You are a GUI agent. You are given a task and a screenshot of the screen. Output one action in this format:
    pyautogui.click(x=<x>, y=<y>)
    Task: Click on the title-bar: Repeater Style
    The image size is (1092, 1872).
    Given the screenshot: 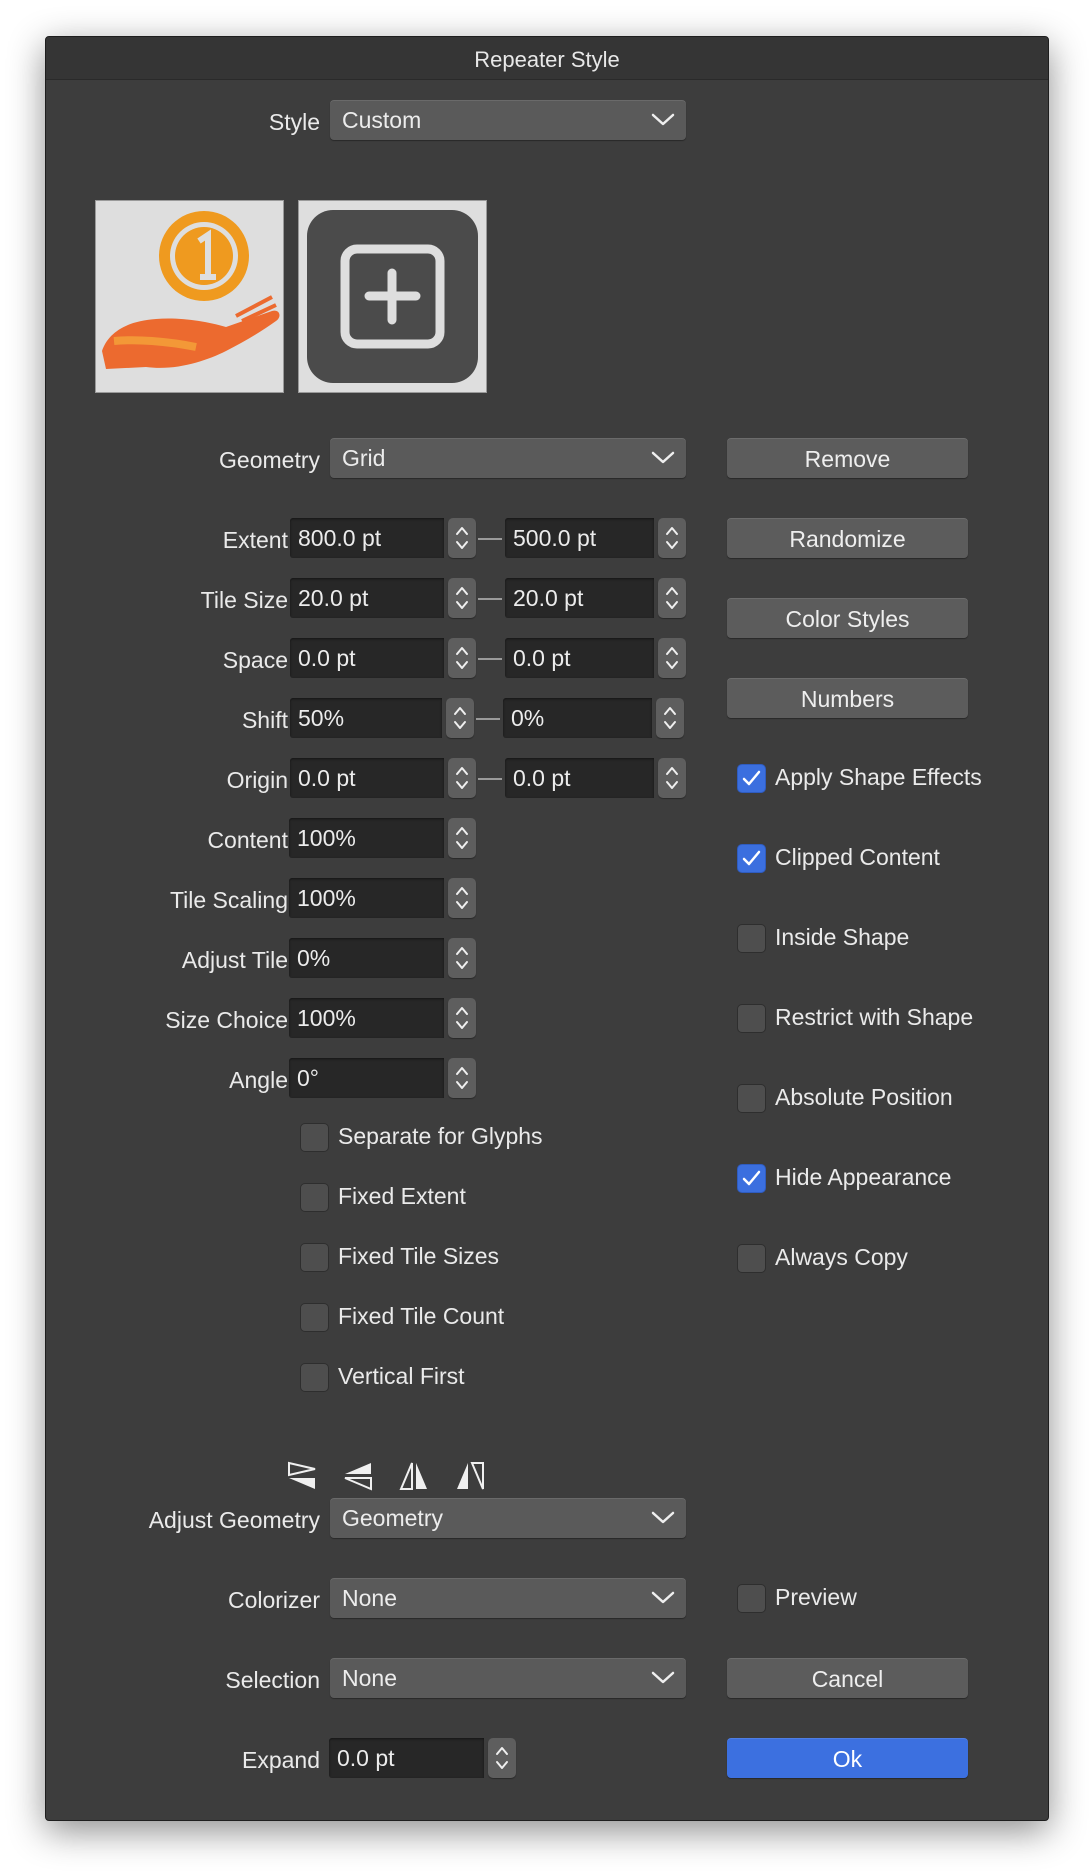 What is the action you would take?
    pyautogui.click(x=547, y=58)
    